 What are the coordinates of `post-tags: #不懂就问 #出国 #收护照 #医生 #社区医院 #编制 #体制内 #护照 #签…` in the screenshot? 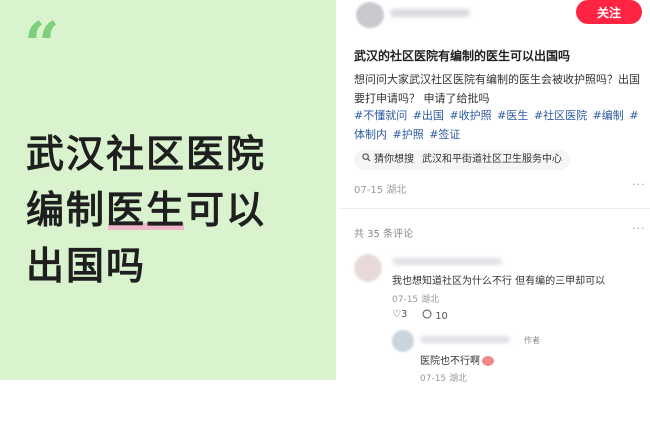 It's located at (500, 125).